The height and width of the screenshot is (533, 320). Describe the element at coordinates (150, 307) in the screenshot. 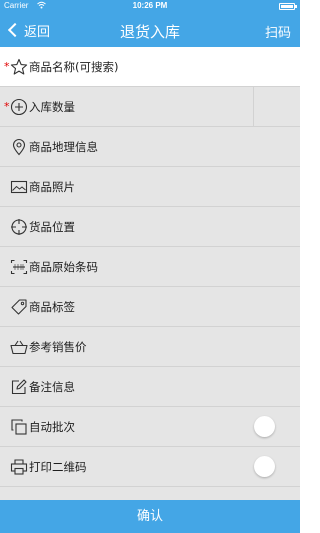

I see `row-product-tag: 商品标签` at that location.